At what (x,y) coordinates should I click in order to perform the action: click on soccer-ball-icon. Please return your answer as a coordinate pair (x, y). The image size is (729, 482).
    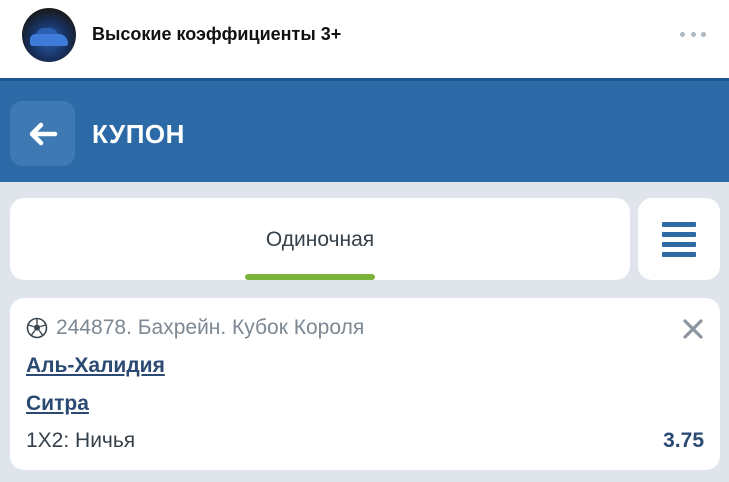
    Looking at the image, I should click on (37, 328).